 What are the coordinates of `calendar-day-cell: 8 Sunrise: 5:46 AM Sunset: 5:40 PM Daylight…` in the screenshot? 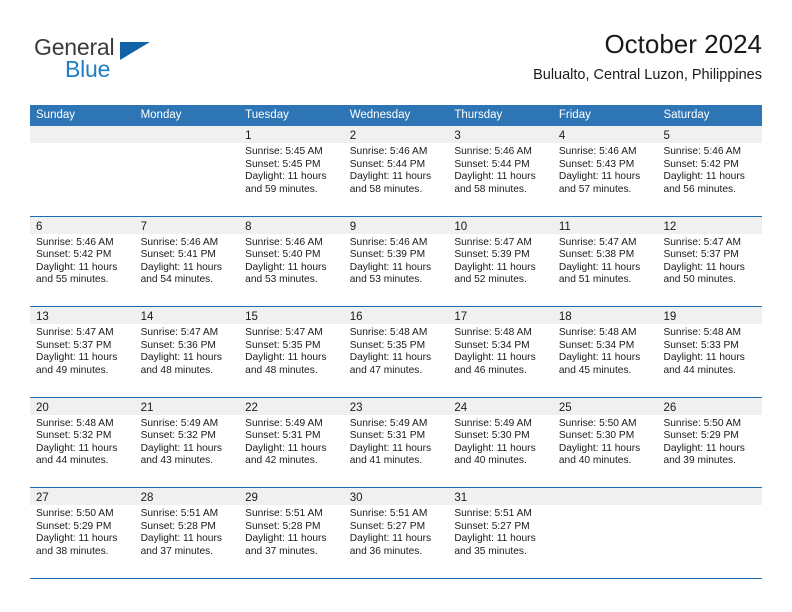 It's located at (291, 261).